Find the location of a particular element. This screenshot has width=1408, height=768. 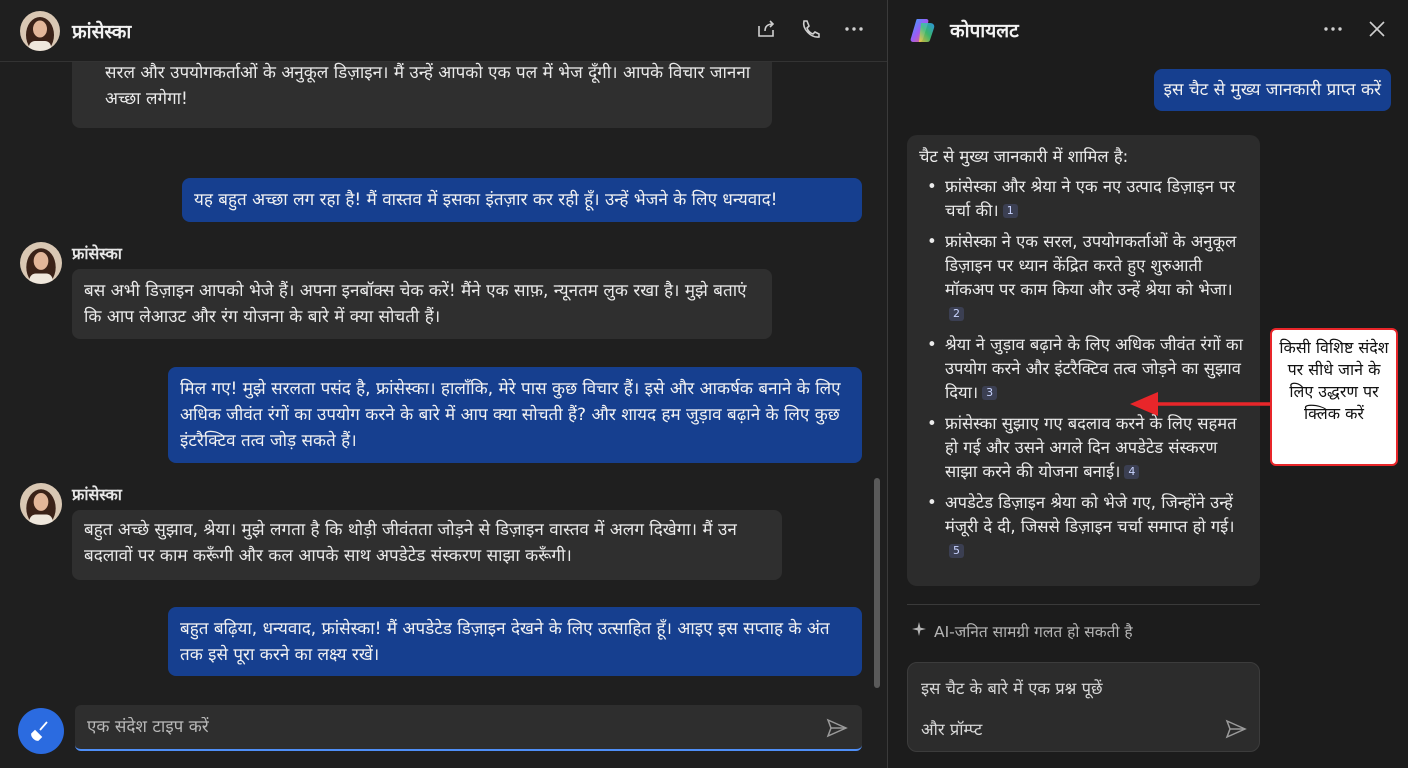

new-chat-broom-button is located at coordinates (41, 731).